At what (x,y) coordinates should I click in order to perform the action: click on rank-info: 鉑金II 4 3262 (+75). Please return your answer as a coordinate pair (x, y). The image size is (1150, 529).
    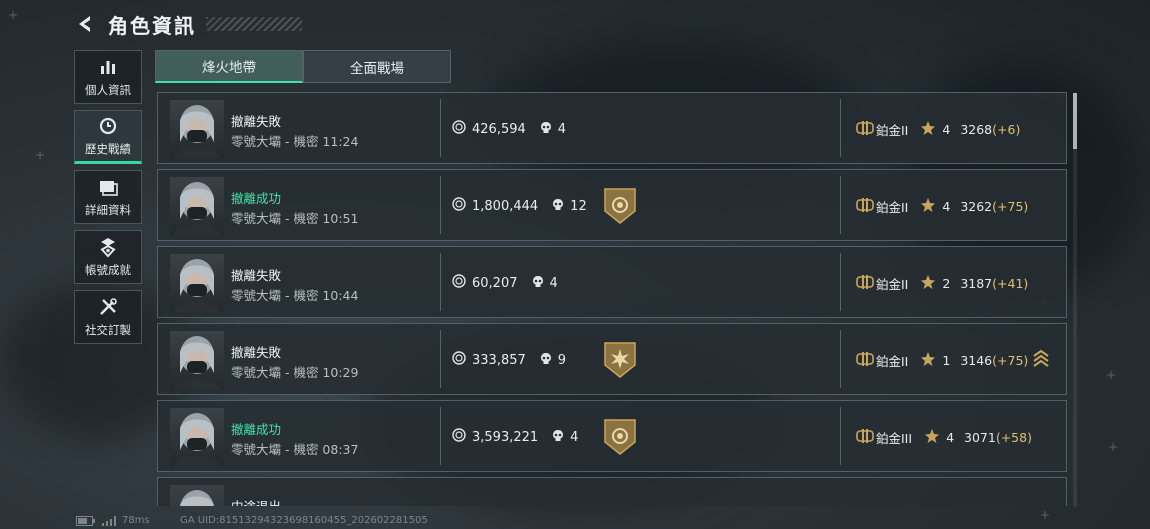
    Looking at the image, I should click on (942, 206).